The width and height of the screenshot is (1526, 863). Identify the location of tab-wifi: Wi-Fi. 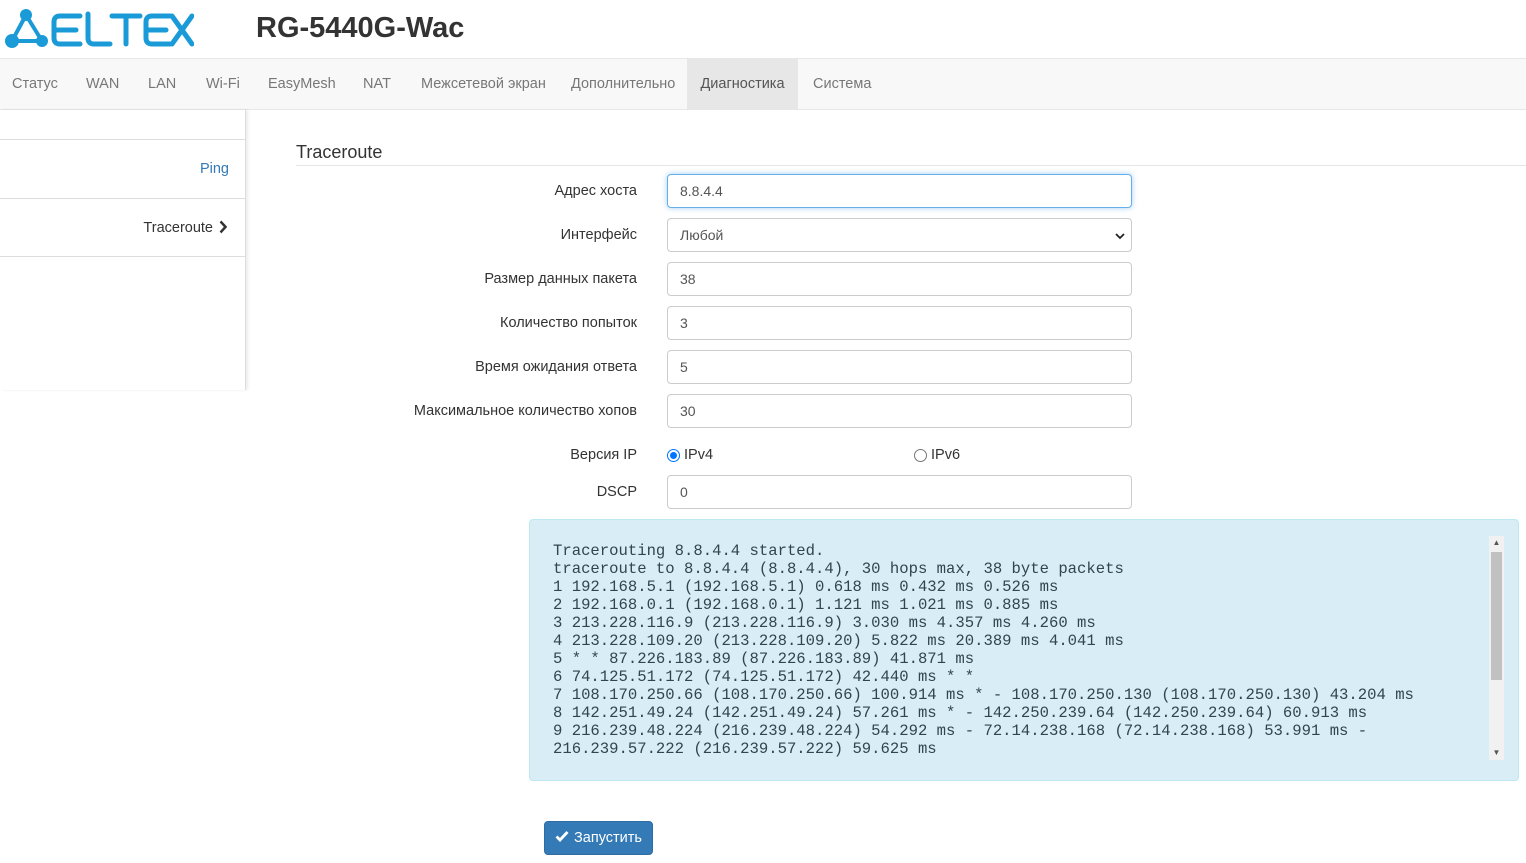
(223, 84).